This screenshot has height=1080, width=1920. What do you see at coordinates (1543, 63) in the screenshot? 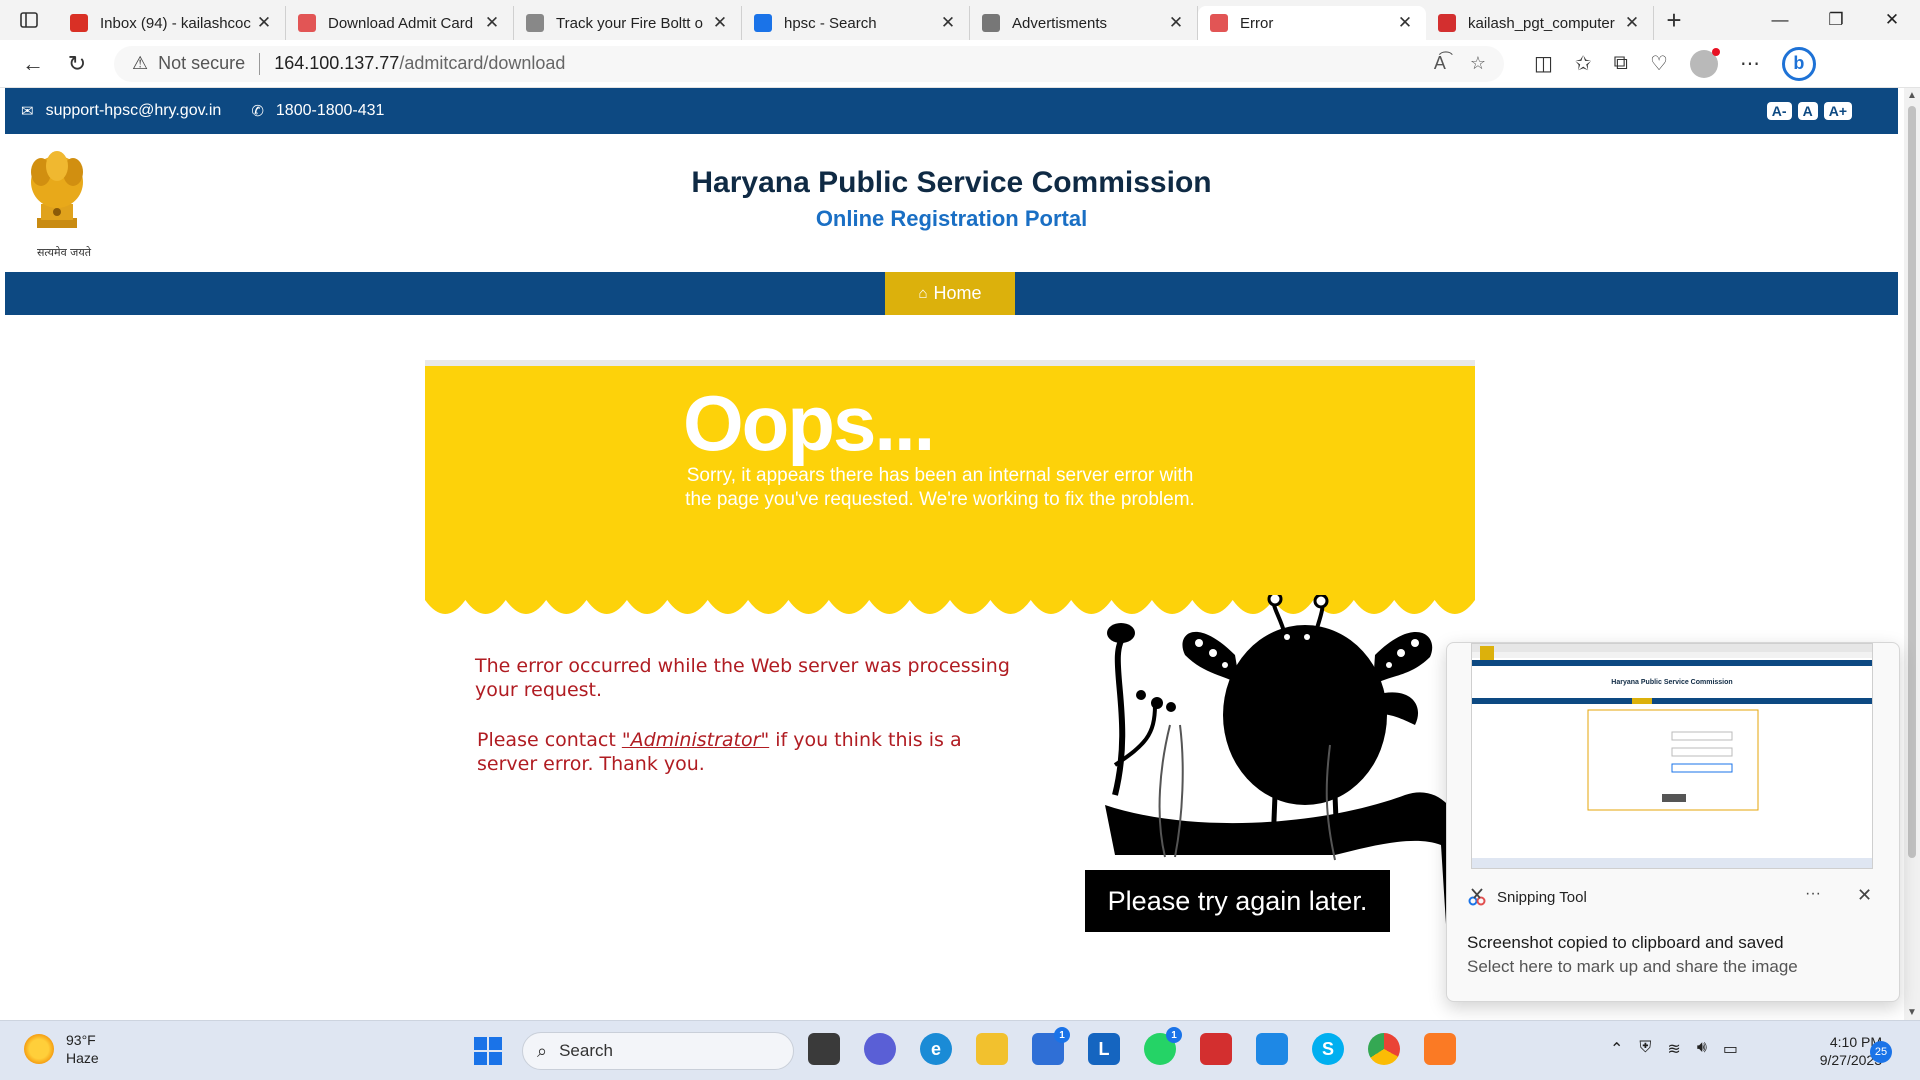
I see `split-screen-icon: ◫` at bounding box center [1543, 63].